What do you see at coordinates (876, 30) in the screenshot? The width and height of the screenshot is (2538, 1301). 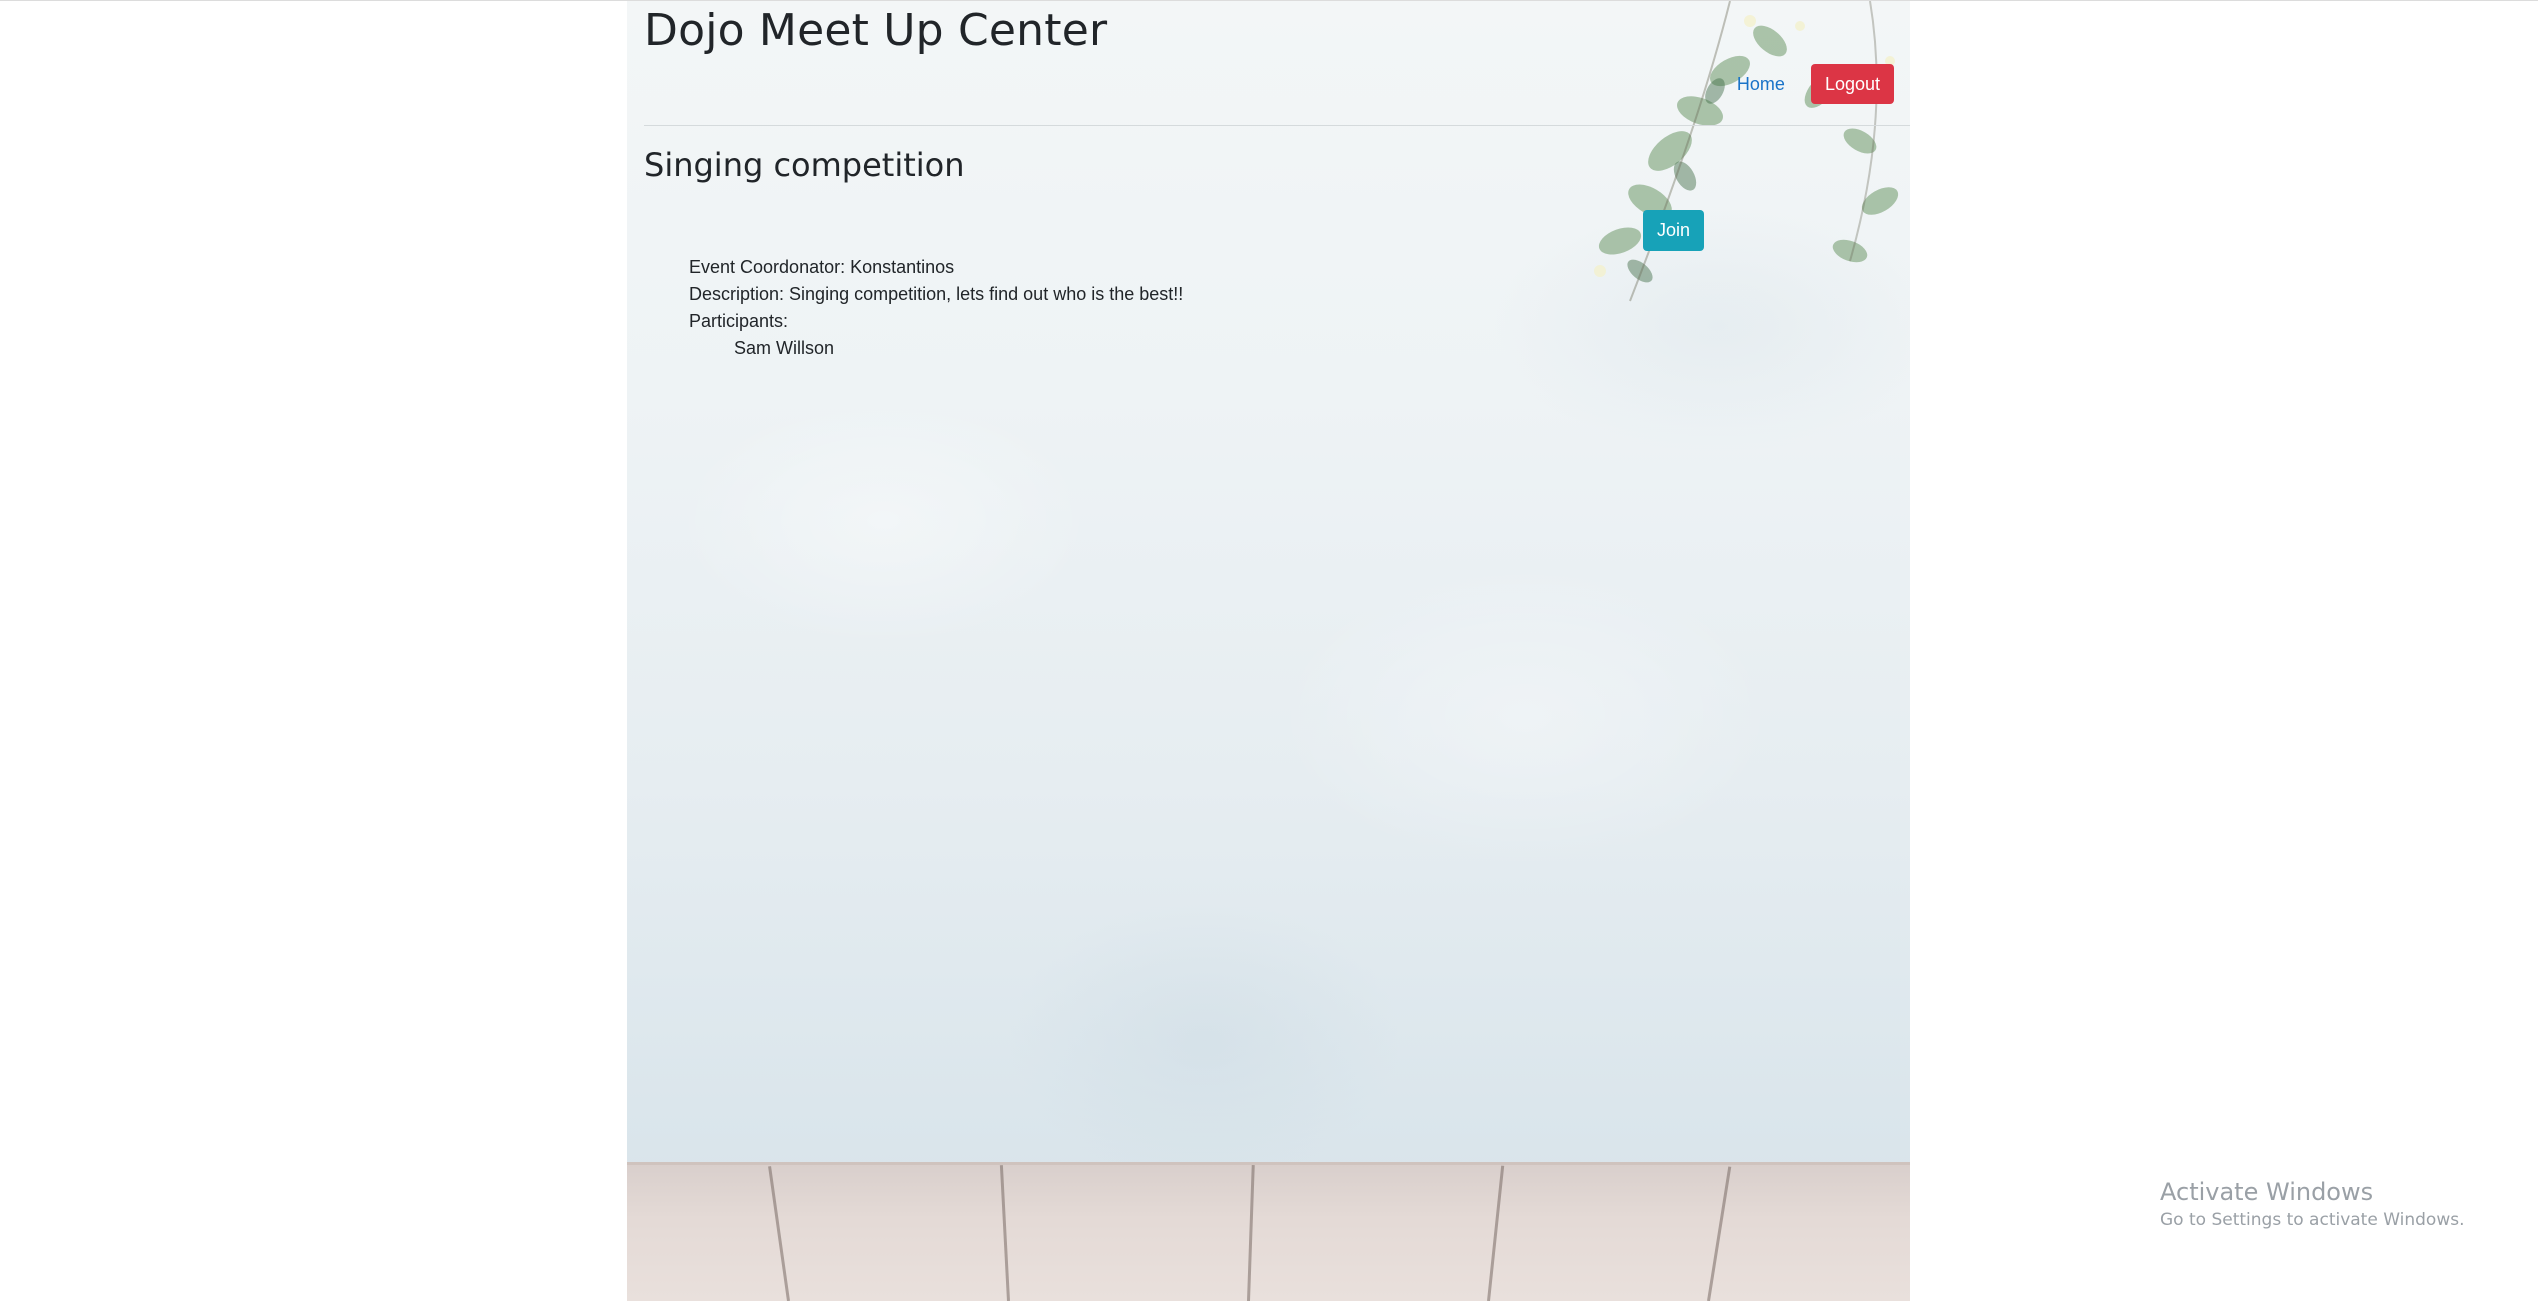 I see `site-title: Dojo Meet Up Center` at bounding box center [876, 30].